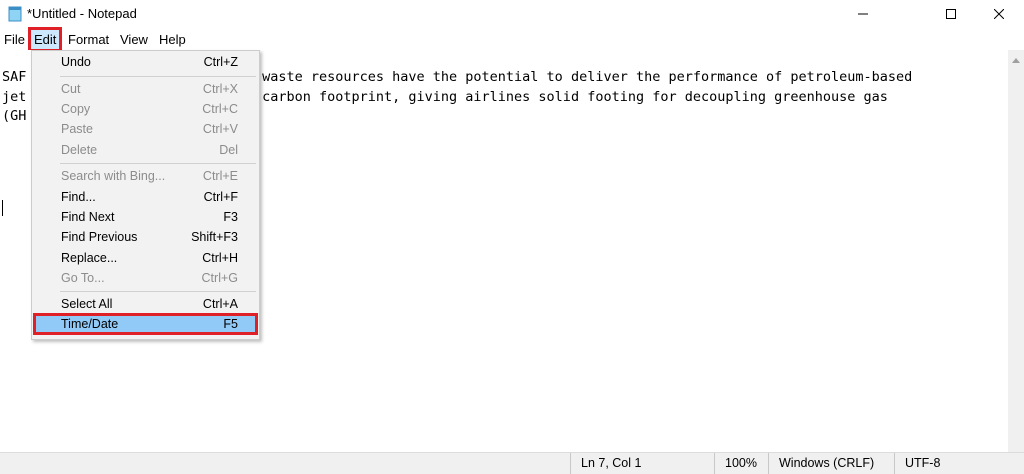  I want to click on menu-item-undo: Undo Ctrl+Z, so click(145, 62).